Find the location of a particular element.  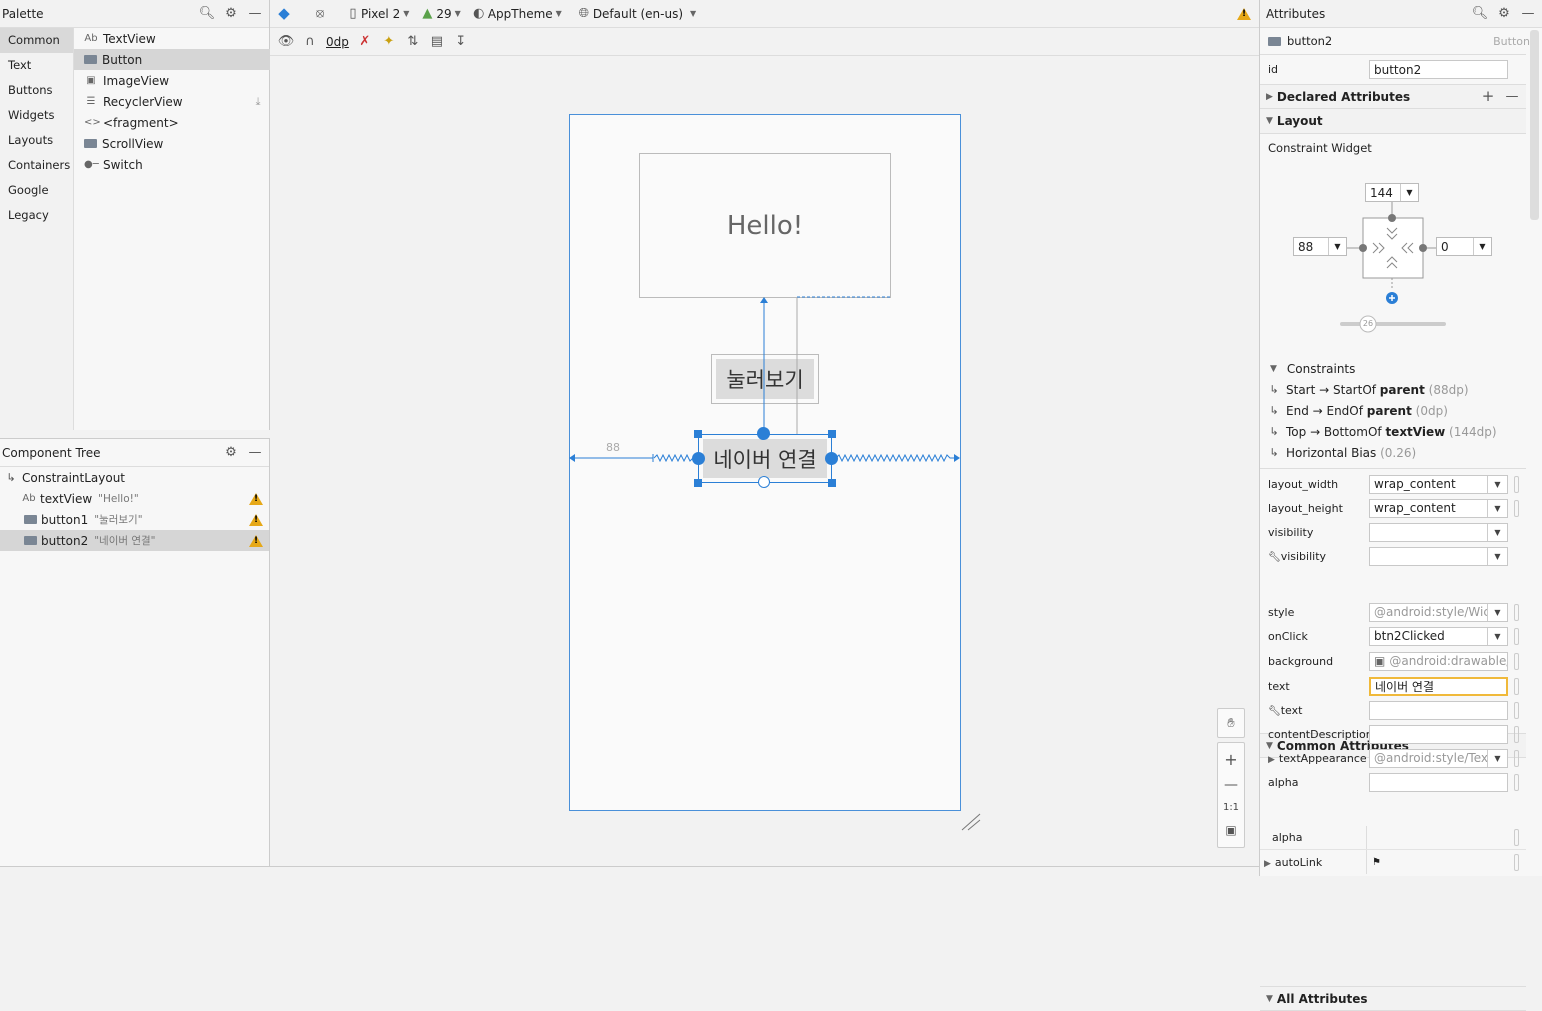

zoom-out-icon: — is located at coordinates (1231, 785).